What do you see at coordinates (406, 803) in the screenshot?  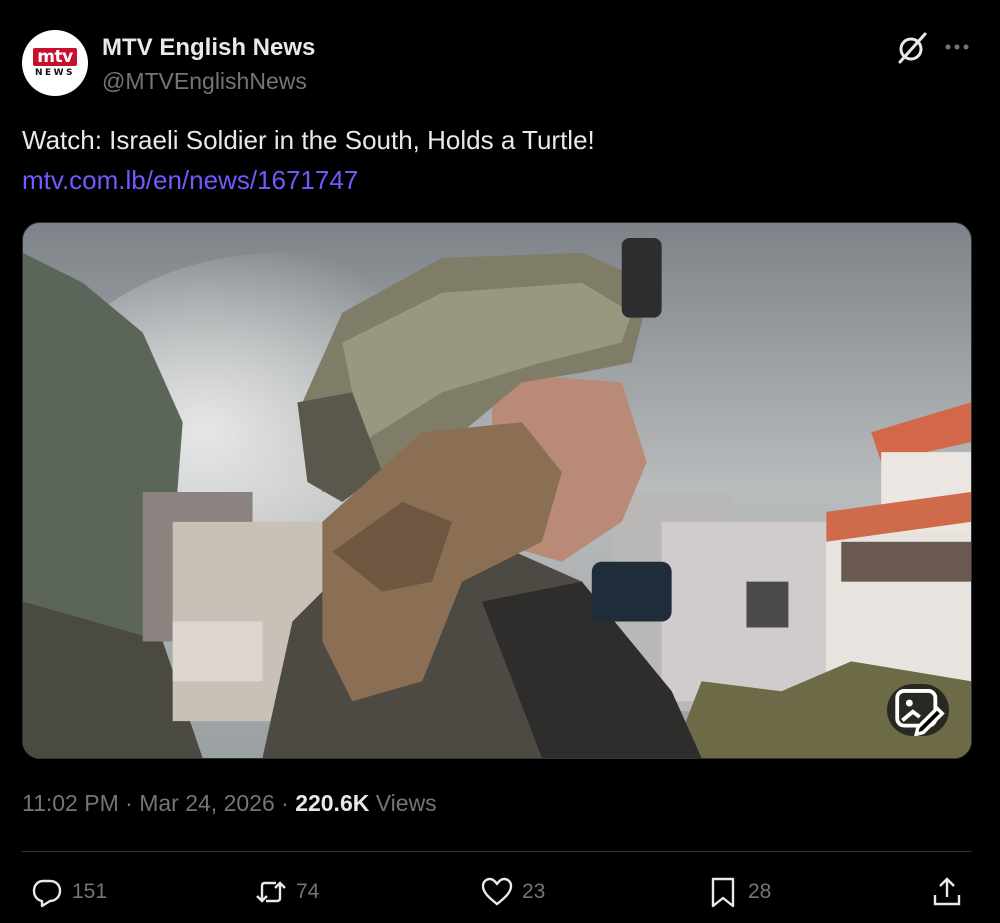 I see `views-label: Views` at bounding box center [406, 803].